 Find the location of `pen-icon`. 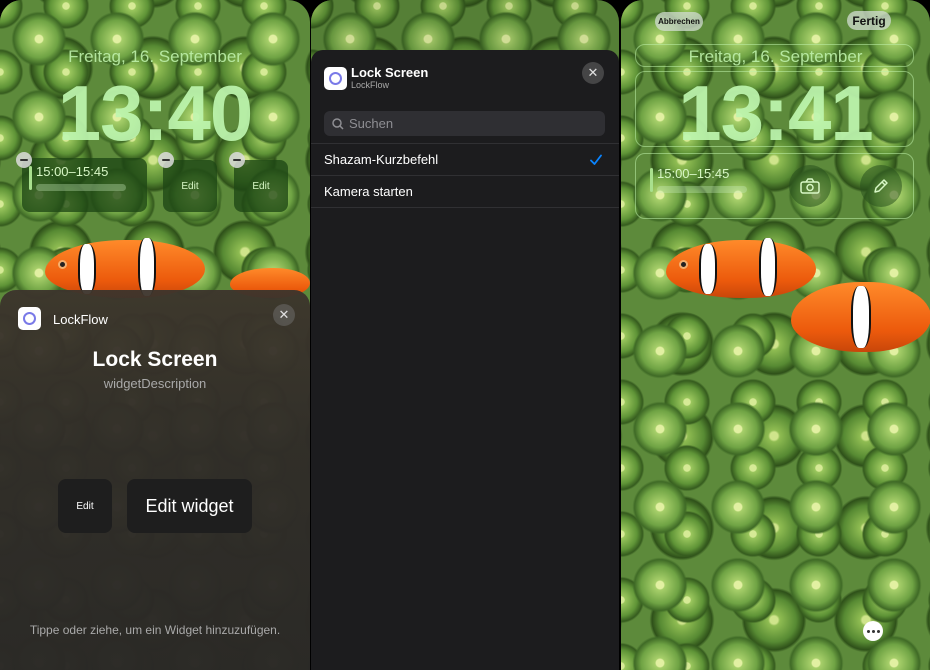

pen-icon is located at coordinates (881, 186).